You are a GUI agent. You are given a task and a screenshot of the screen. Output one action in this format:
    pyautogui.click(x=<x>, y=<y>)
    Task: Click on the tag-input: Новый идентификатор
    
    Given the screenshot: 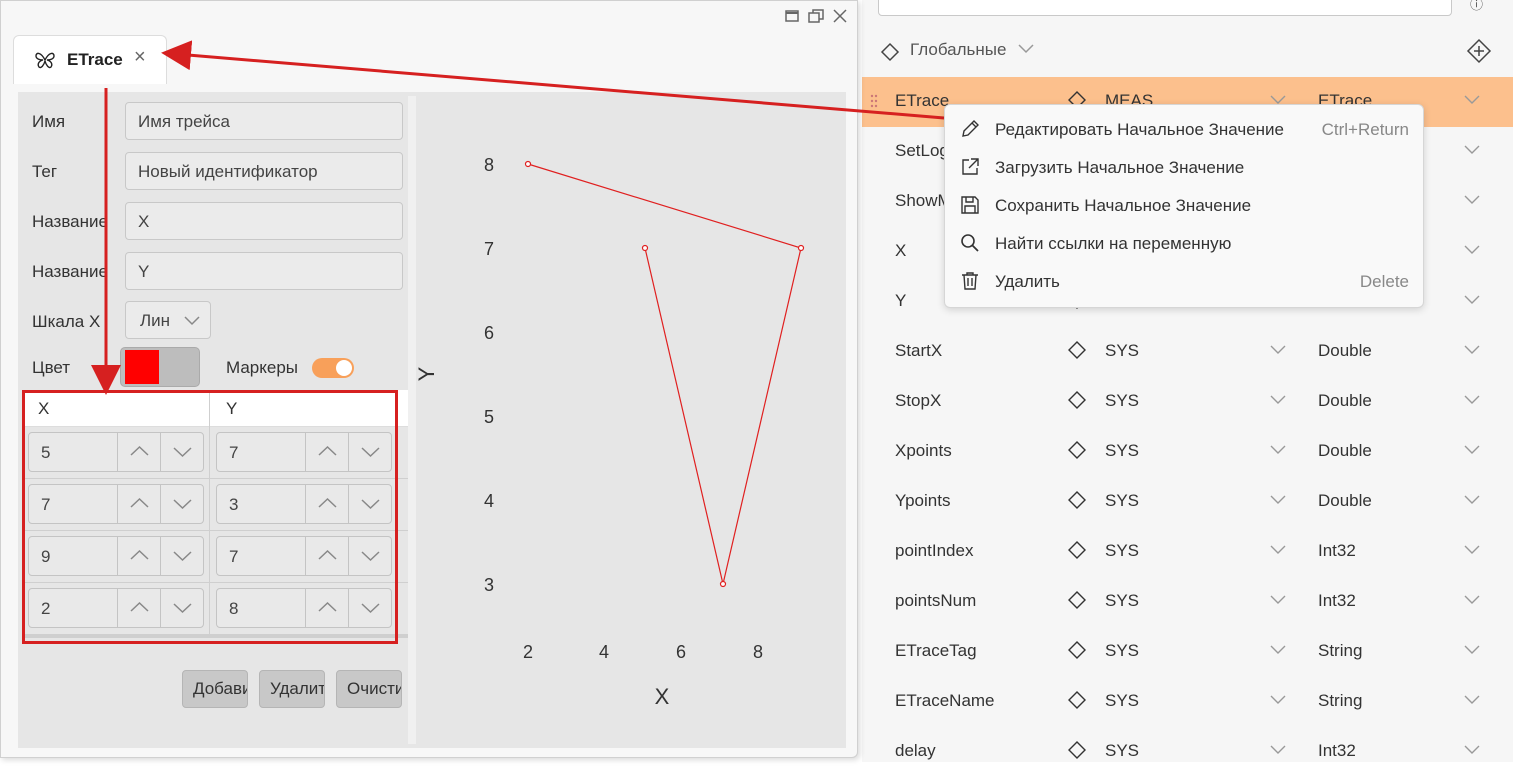 What is the action you would take?
    pyautogui.click(x=264, y=171)
    